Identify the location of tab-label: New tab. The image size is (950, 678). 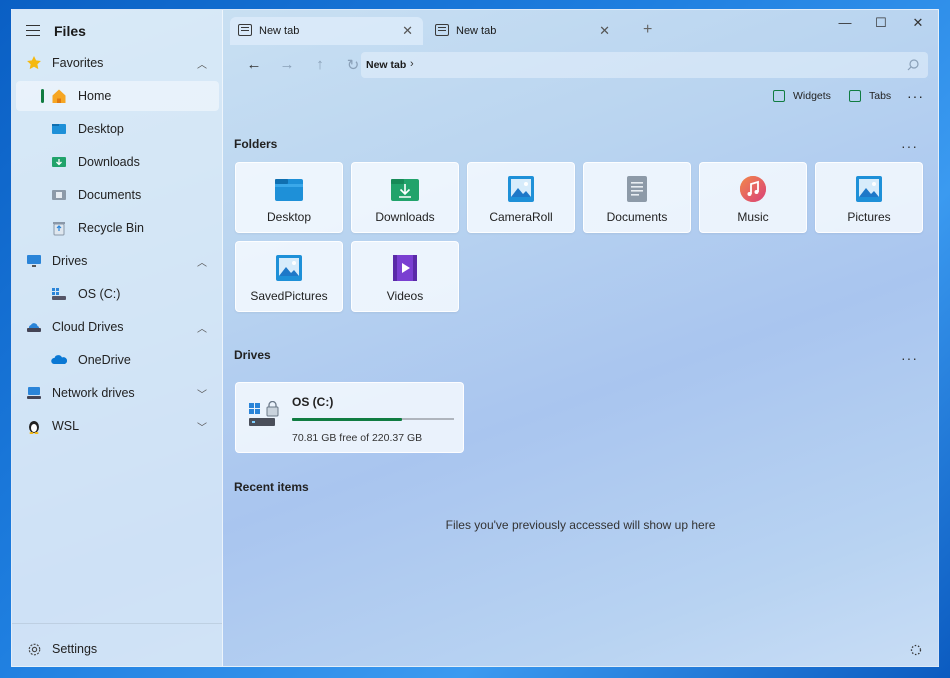
(476, 31).